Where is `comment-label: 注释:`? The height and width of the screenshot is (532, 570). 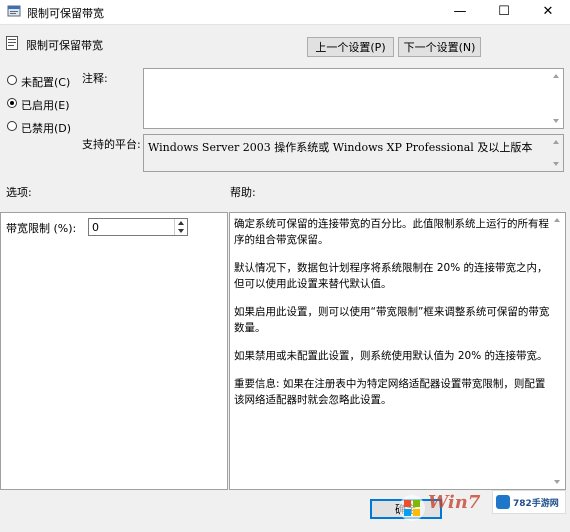
comment-label: 注释: is located at coordinates (95, 78).